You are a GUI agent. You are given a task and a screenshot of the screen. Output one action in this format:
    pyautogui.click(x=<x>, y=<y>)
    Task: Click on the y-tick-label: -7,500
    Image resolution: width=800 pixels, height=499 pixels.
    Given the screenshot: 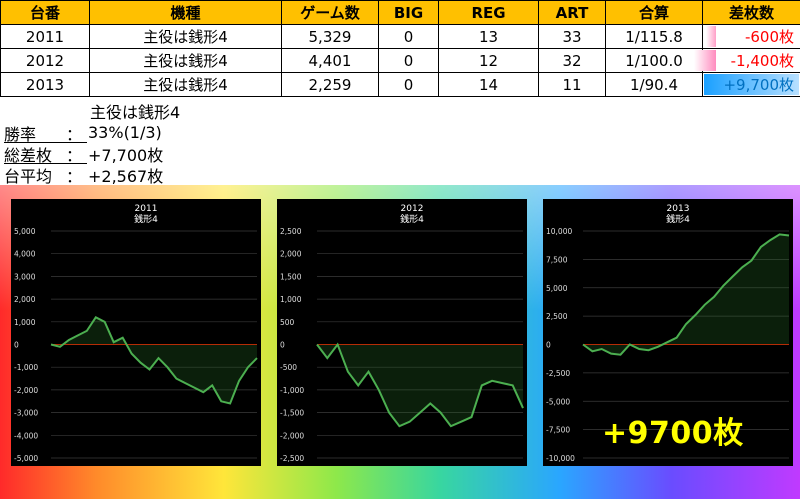 What is the action you would take?
    pyautogui.click(x=558, y=430)
    